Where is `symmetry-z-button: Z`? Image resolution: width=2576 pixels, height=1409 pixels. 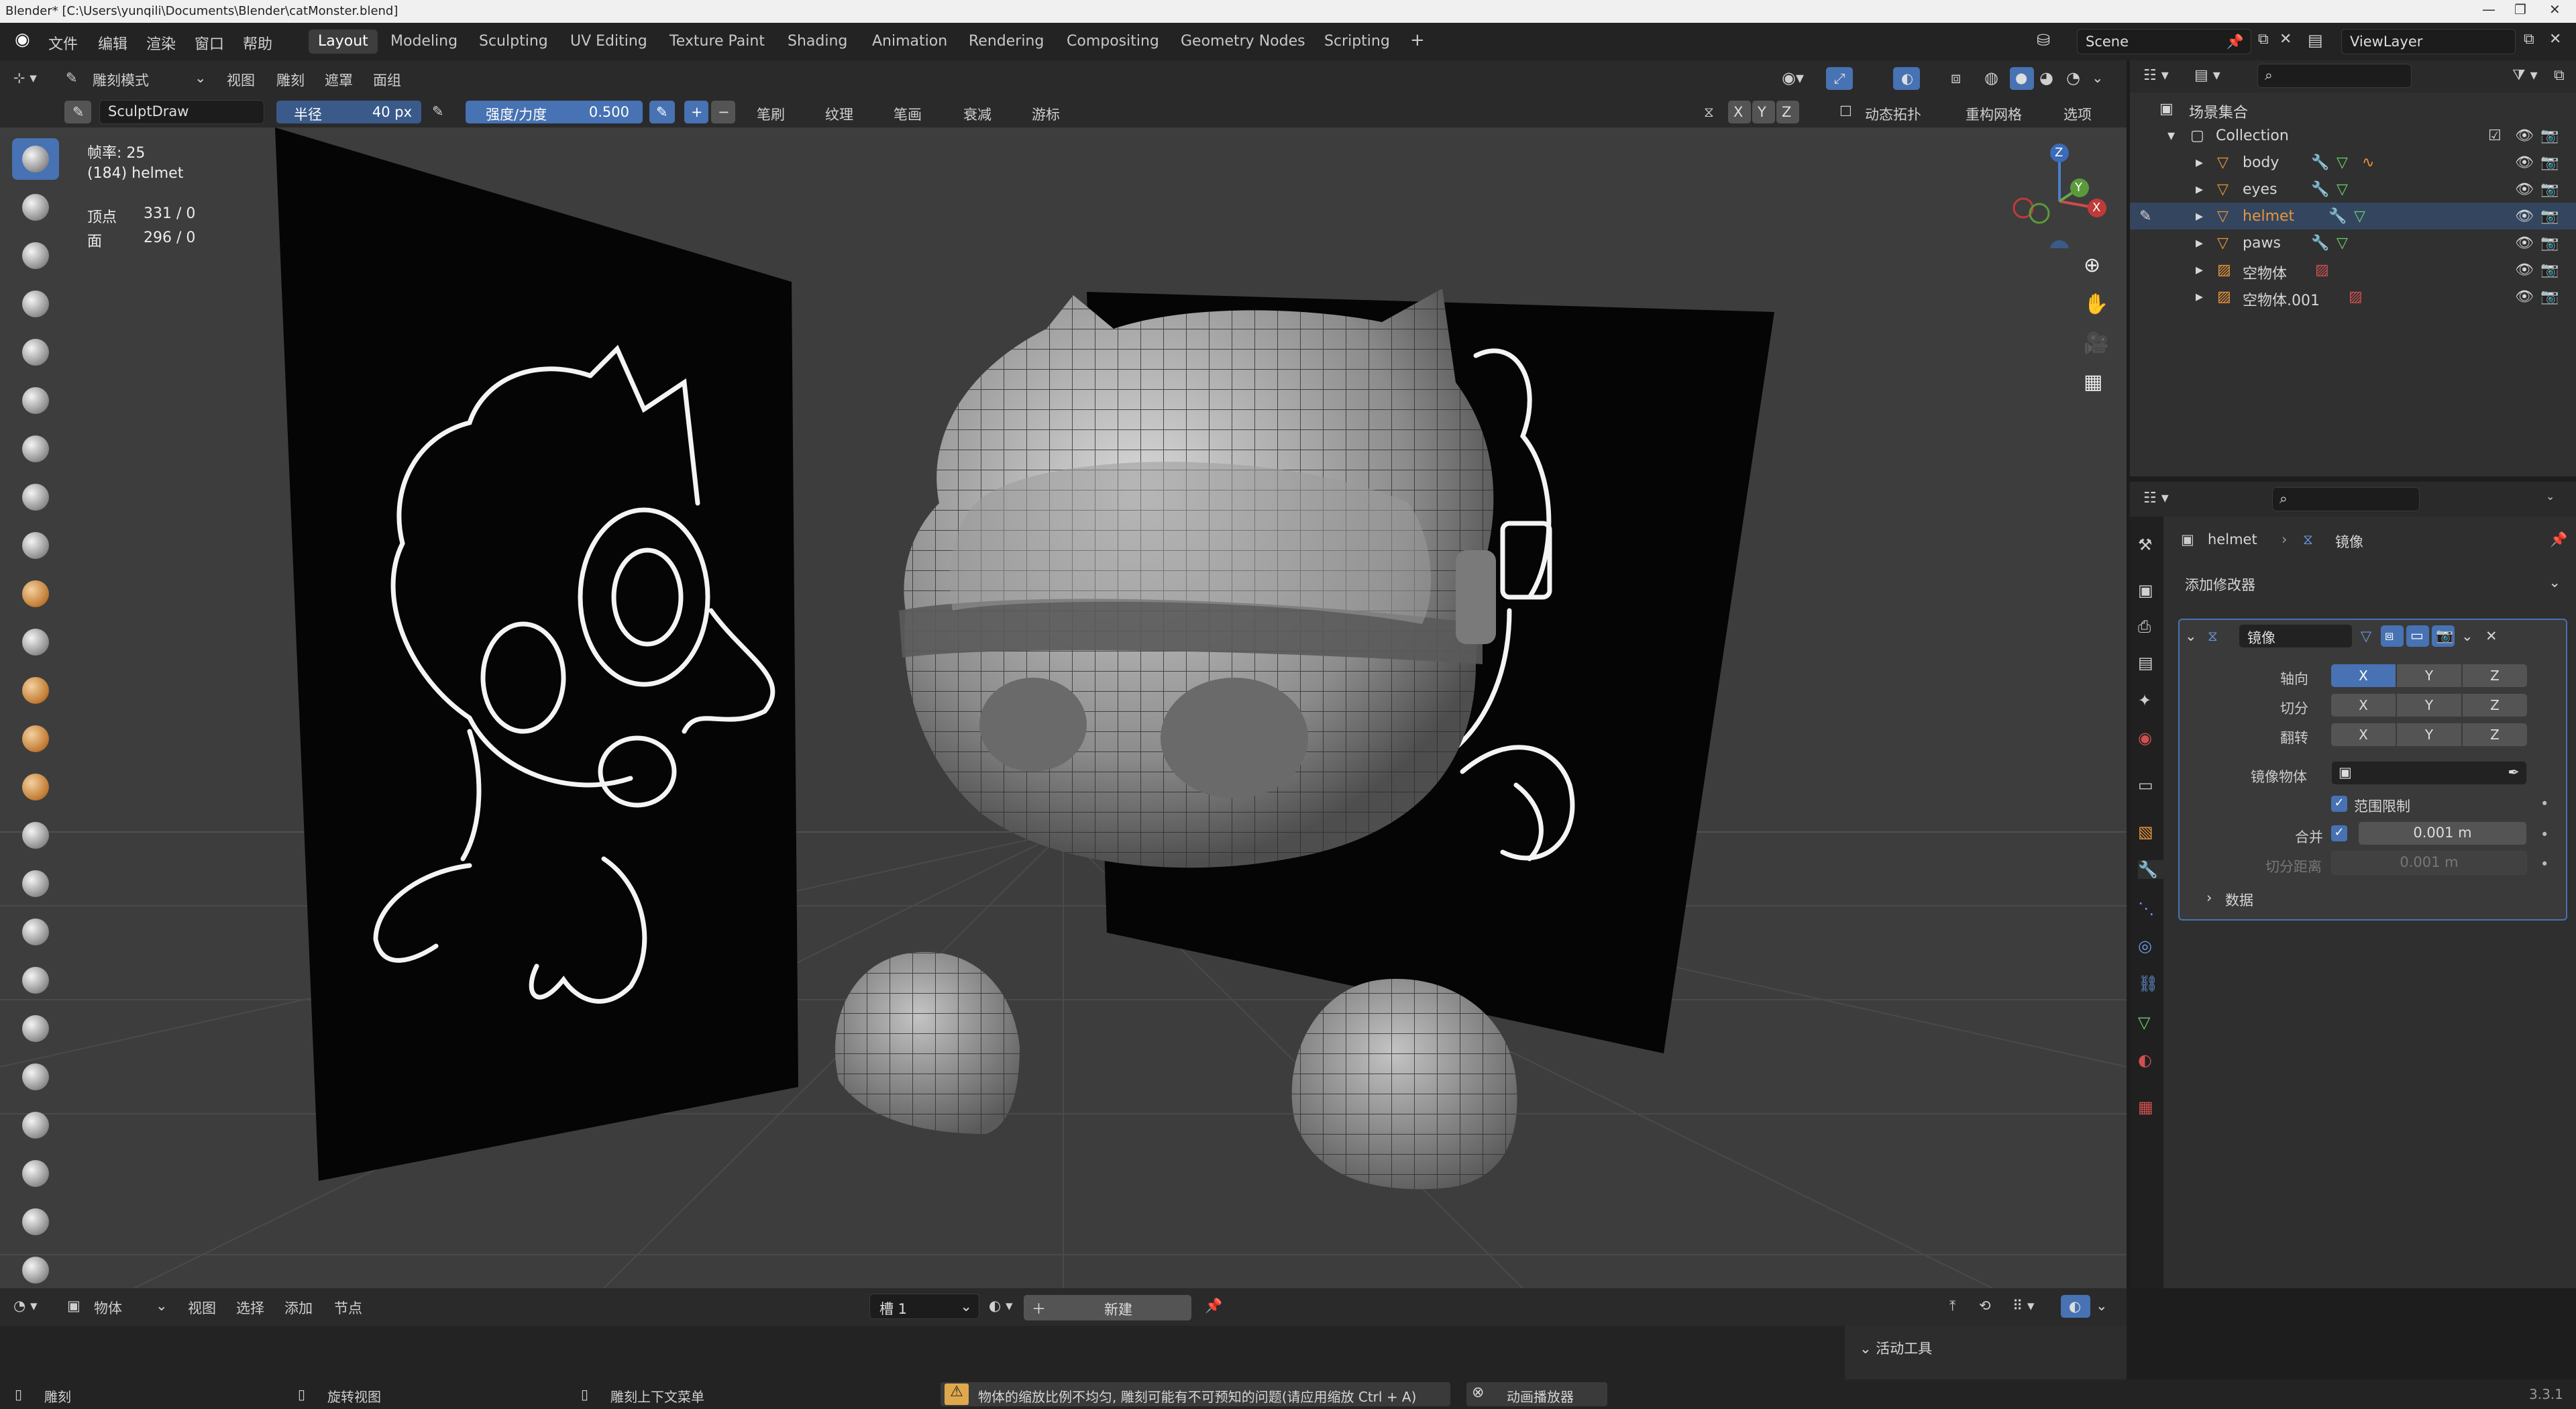
symmetry-z-button: Z is located at coordinates (1787, 112).